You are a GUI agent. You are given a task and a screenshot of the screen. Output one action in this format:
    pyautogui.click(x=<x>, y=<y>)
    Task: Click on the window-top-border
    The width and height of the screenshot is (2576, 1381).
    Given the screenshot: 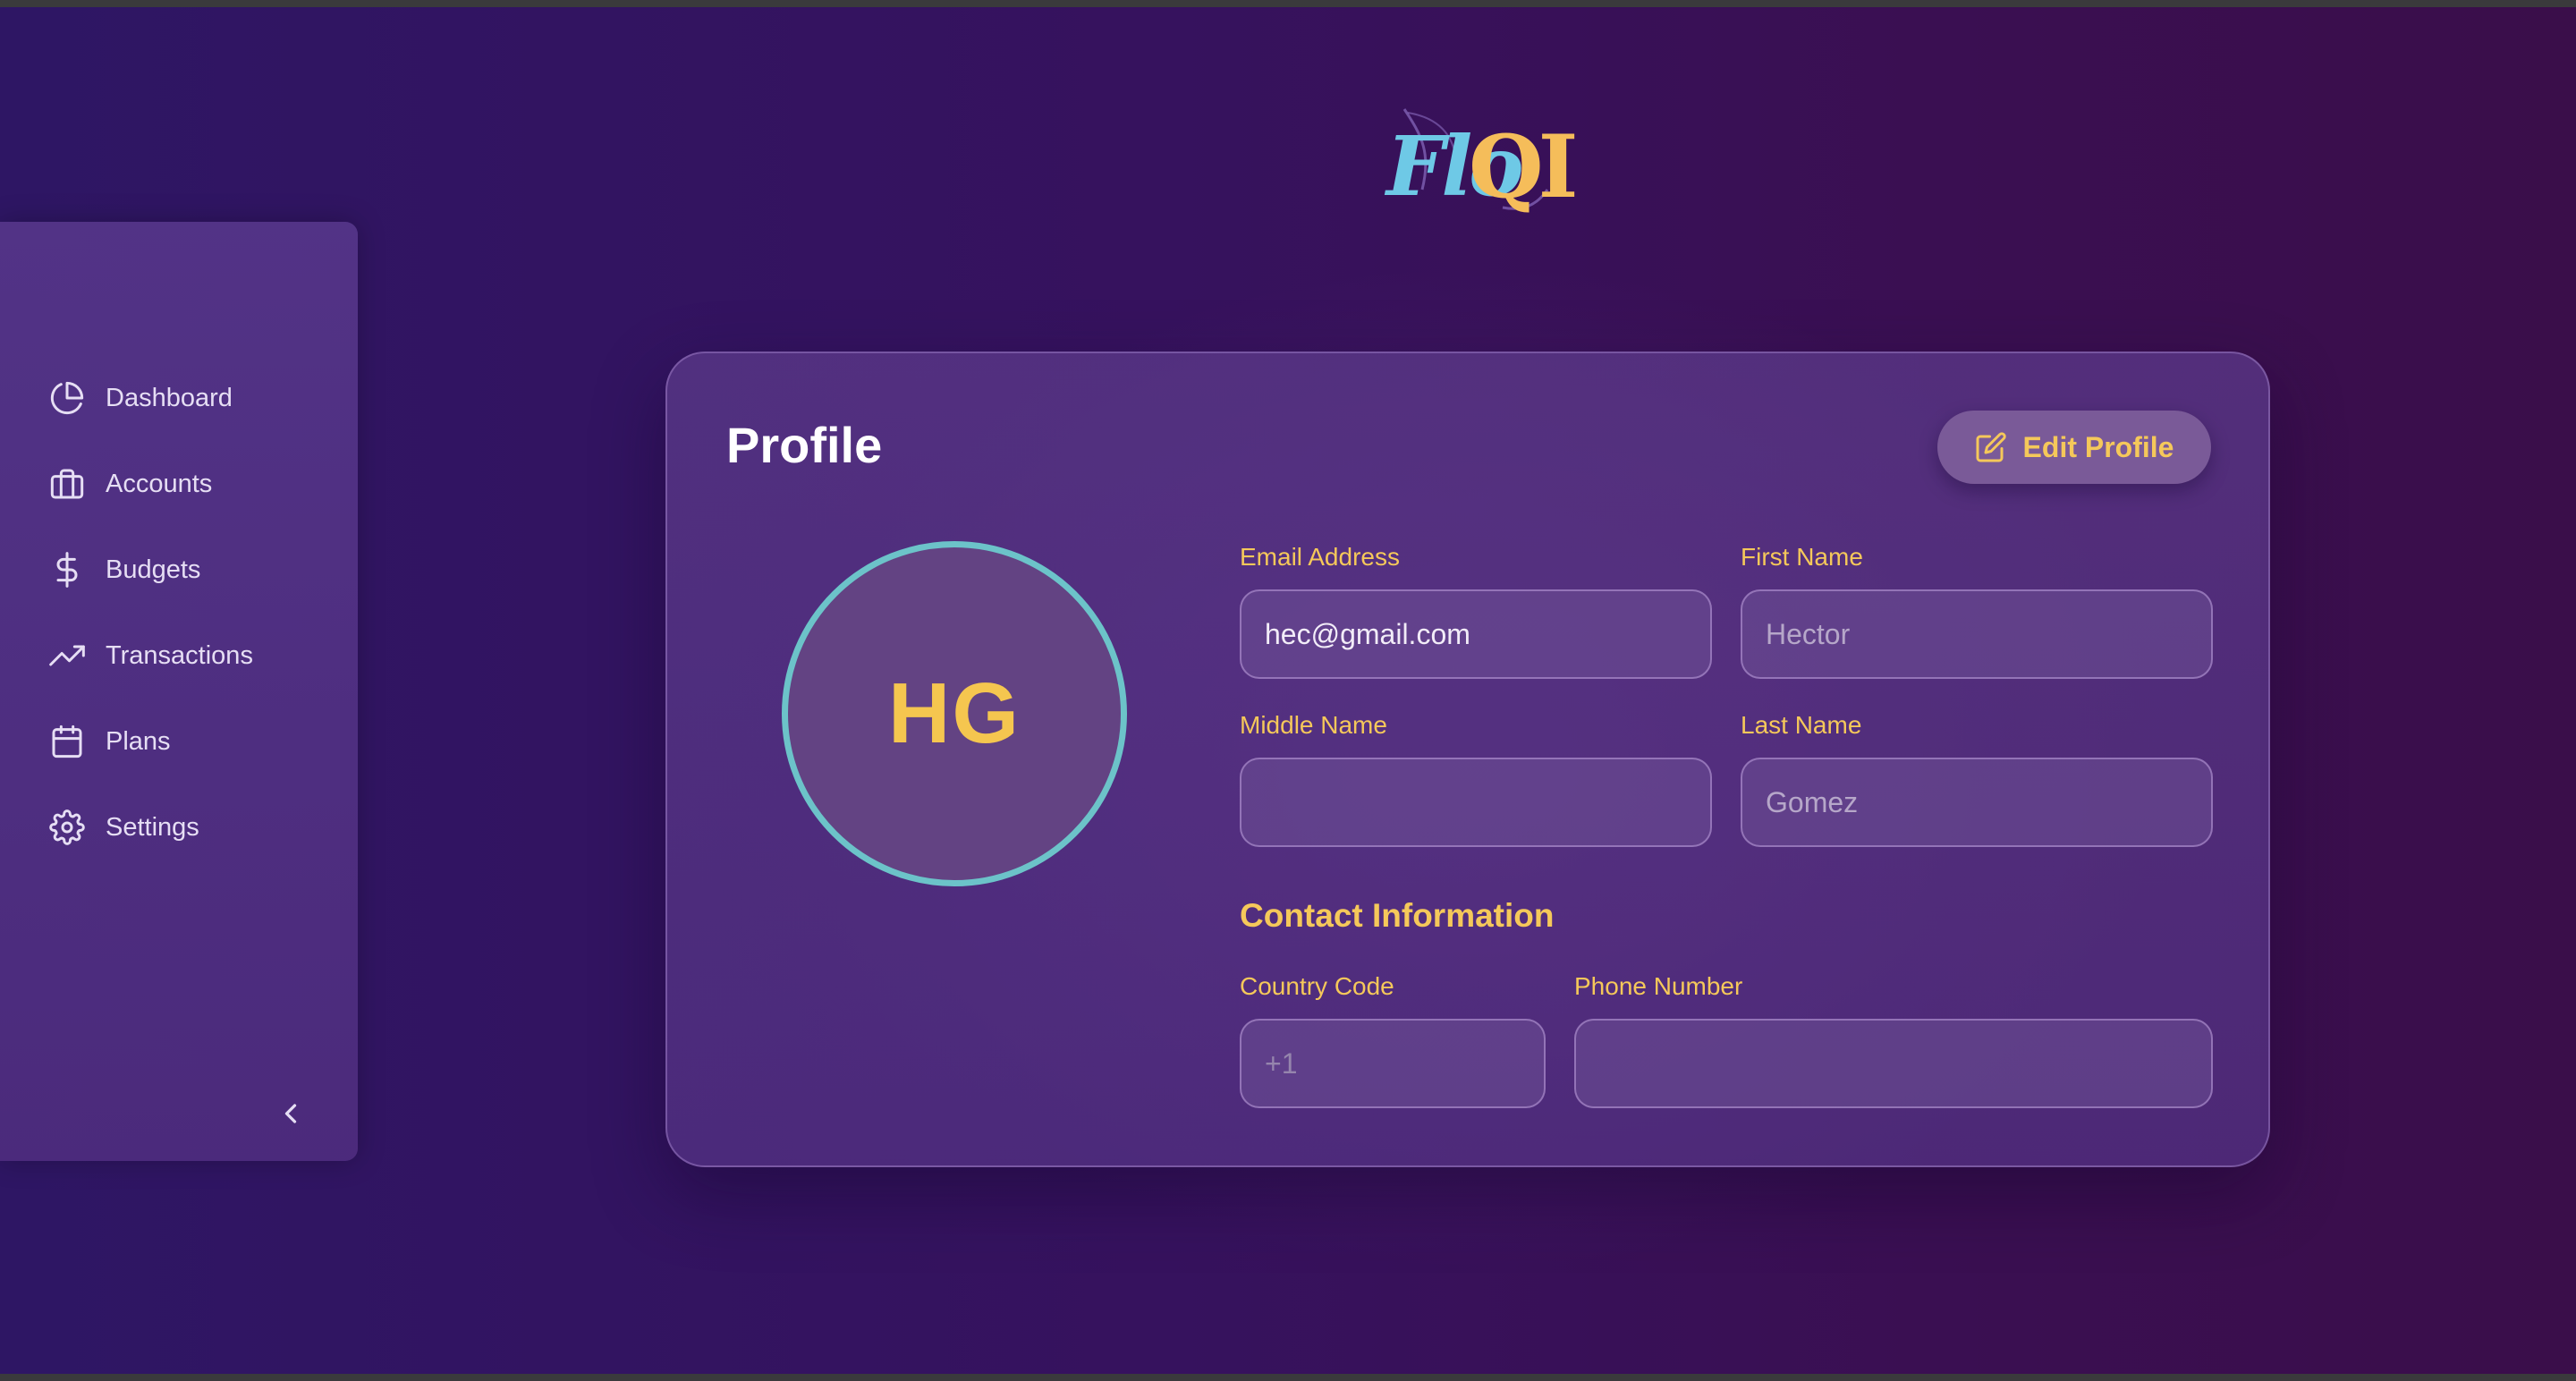 What is the action you would take?
    pyautogui.click(x=1288, y=3)
    